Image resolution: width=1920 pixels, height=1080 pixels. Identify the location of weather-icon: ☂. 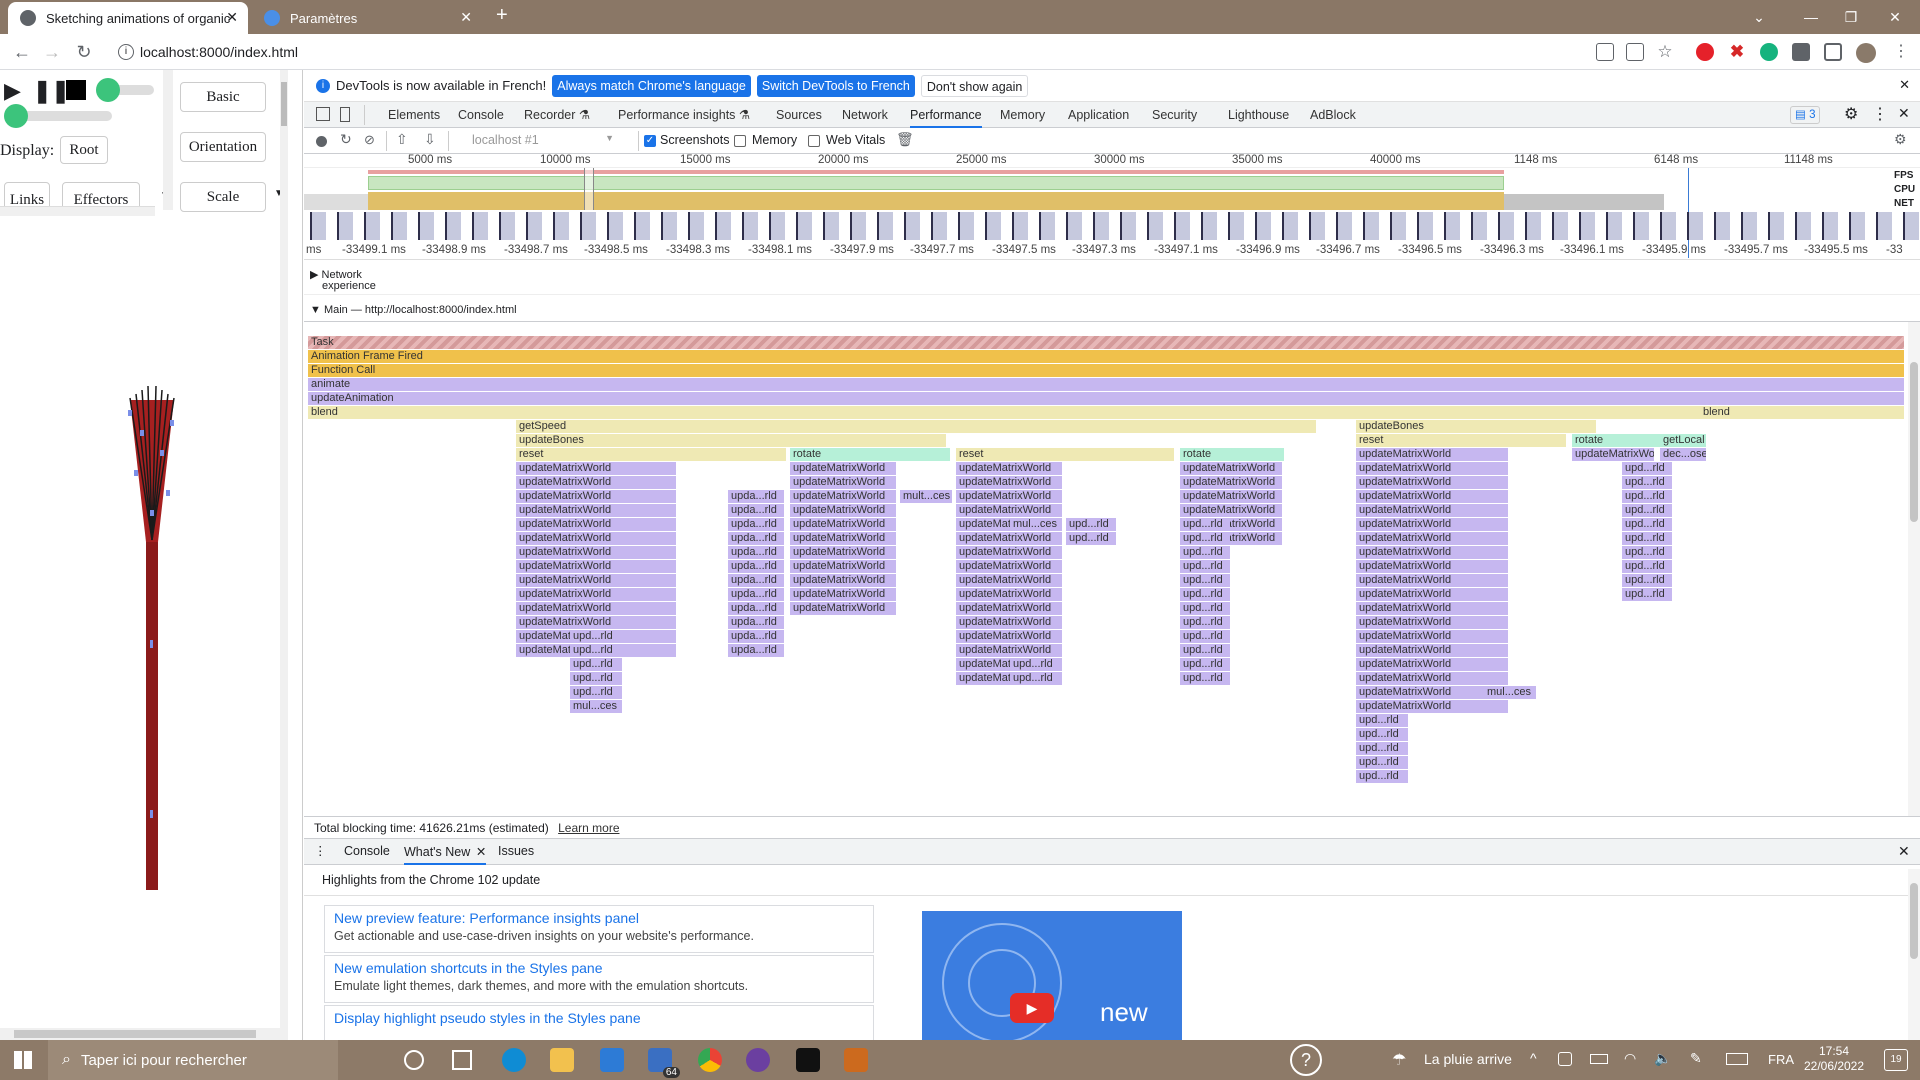
(1399, 1060).